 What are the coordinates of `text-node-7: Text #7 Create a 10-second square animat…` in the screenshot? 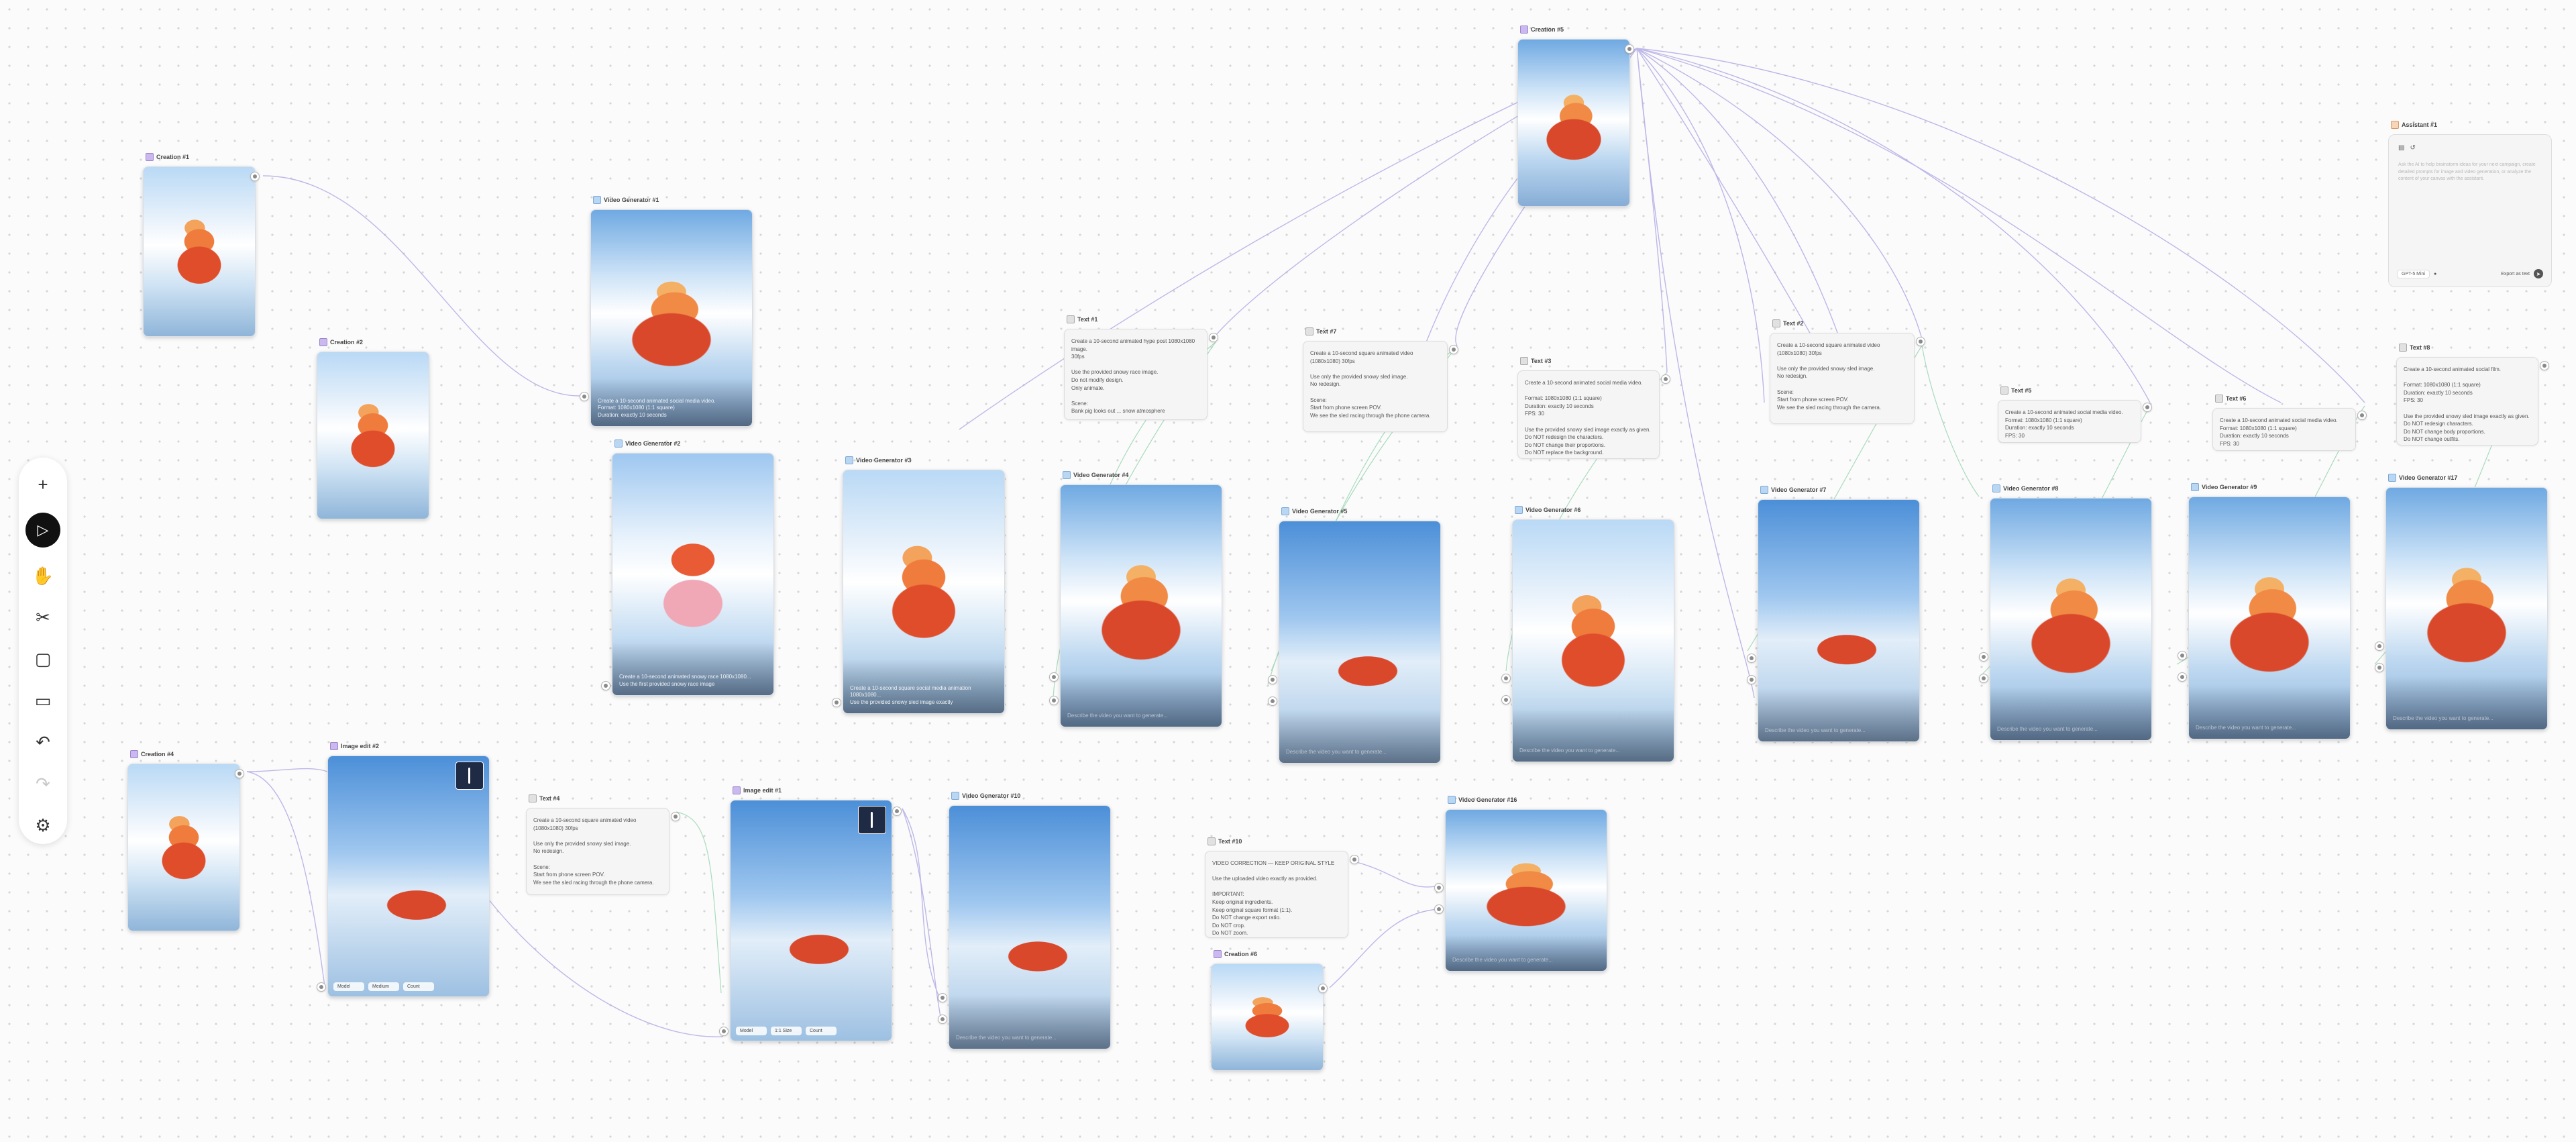 It's located at (1380, 380).